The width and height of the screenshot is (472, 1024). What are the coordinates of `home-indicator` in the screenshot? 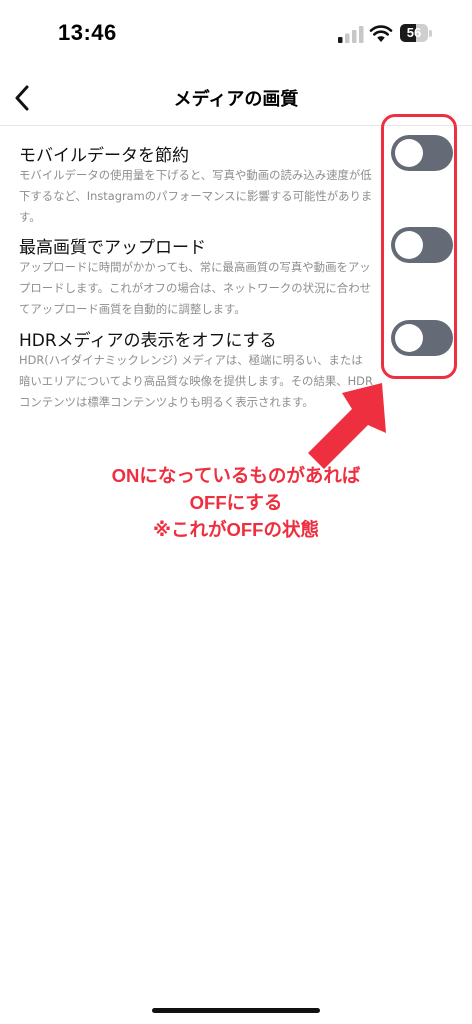 It's located at (236, 1010).